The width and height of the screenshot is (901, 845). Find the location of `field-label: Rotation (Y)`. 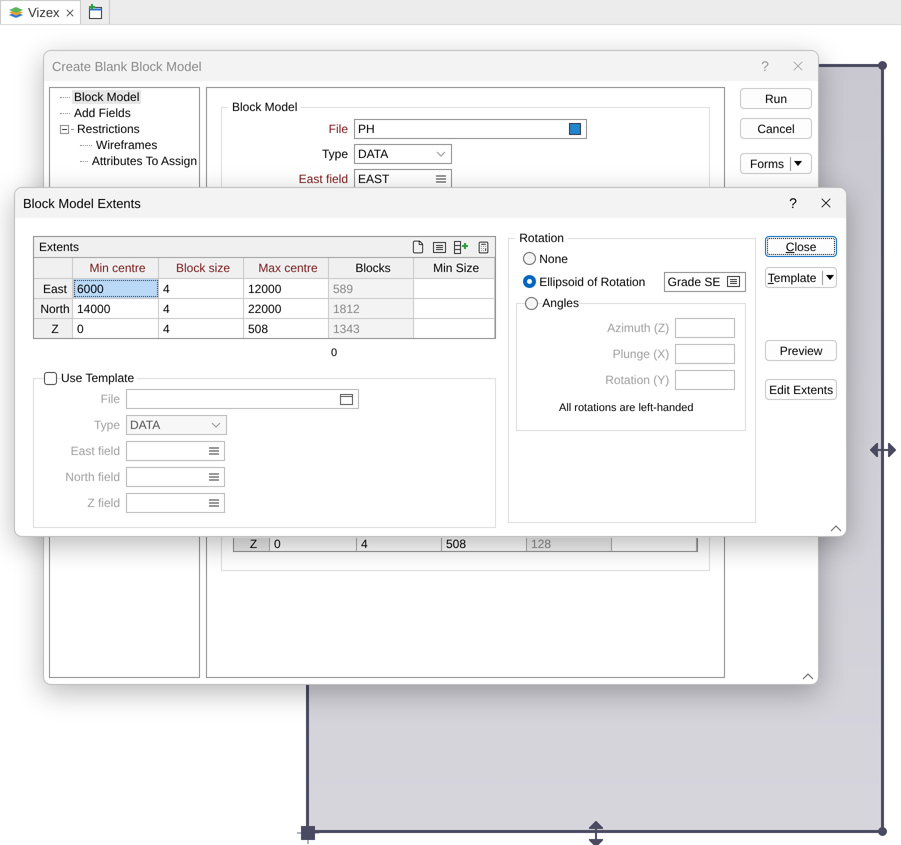

field-label: Rotation (Y) is located at coordinates (637, 380).